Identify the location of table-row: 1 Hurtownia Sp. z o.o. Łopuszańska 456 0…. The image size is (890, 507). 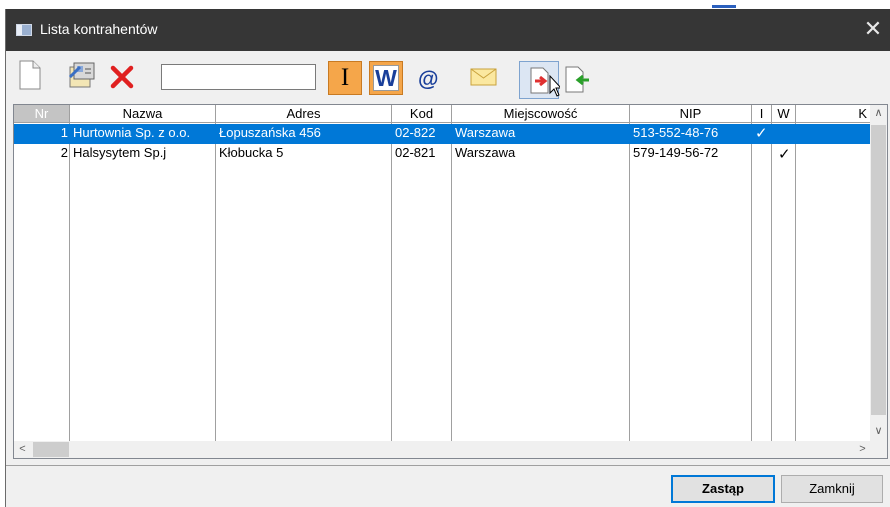
(443, 134).